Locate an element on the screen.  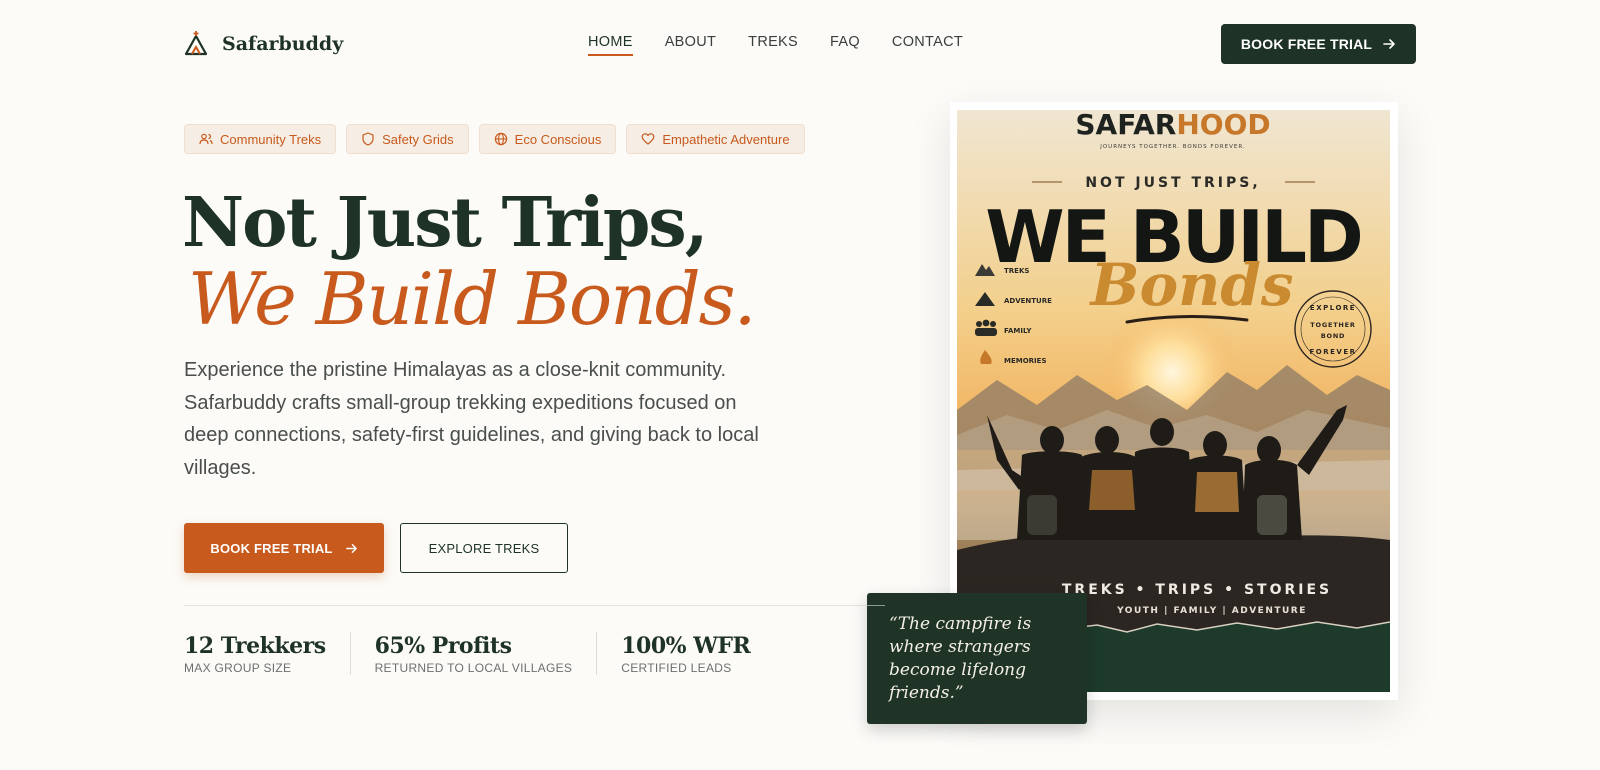
stat-certified-leads: 100% WFR CERTIFIED LEADS is located at coordinates (697, 653).